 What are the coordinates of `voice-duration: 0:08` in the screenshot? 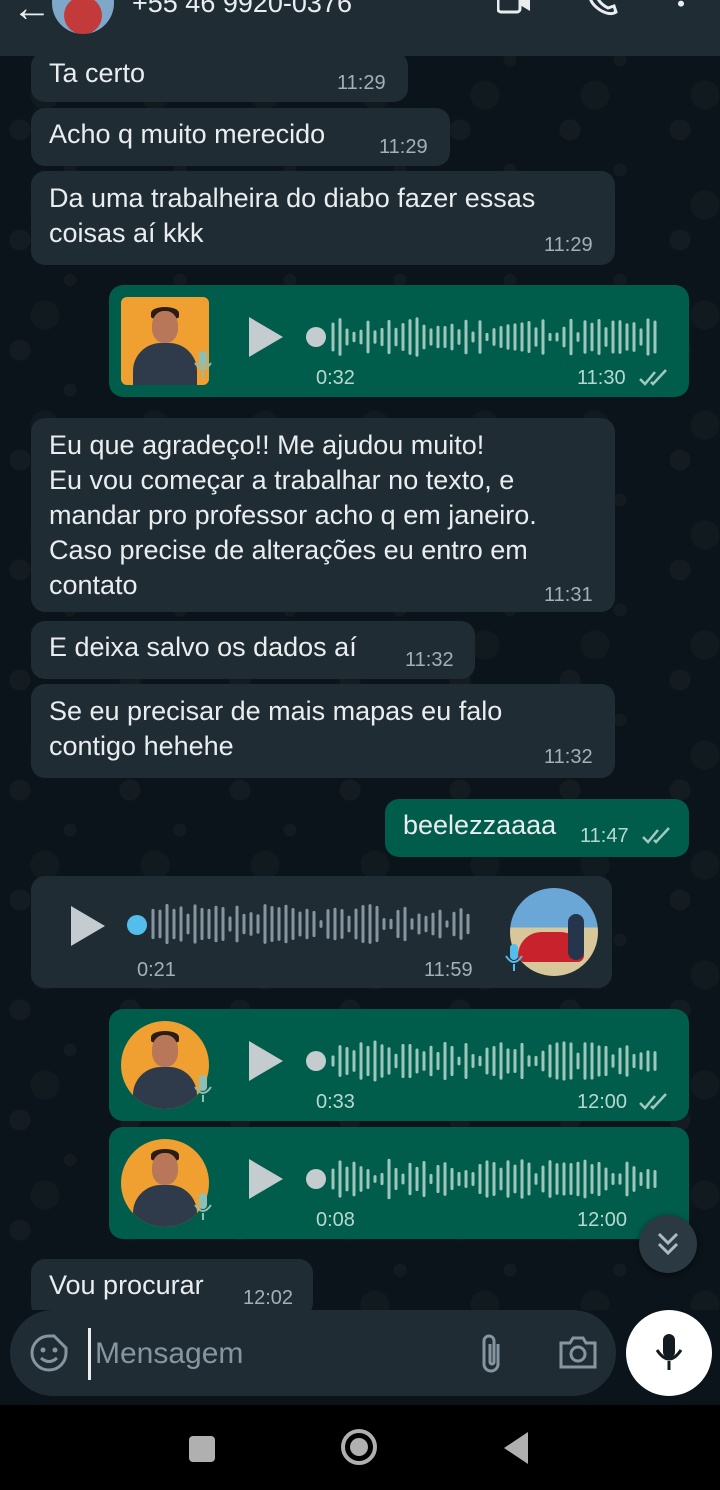 It's located at (335, 1220).